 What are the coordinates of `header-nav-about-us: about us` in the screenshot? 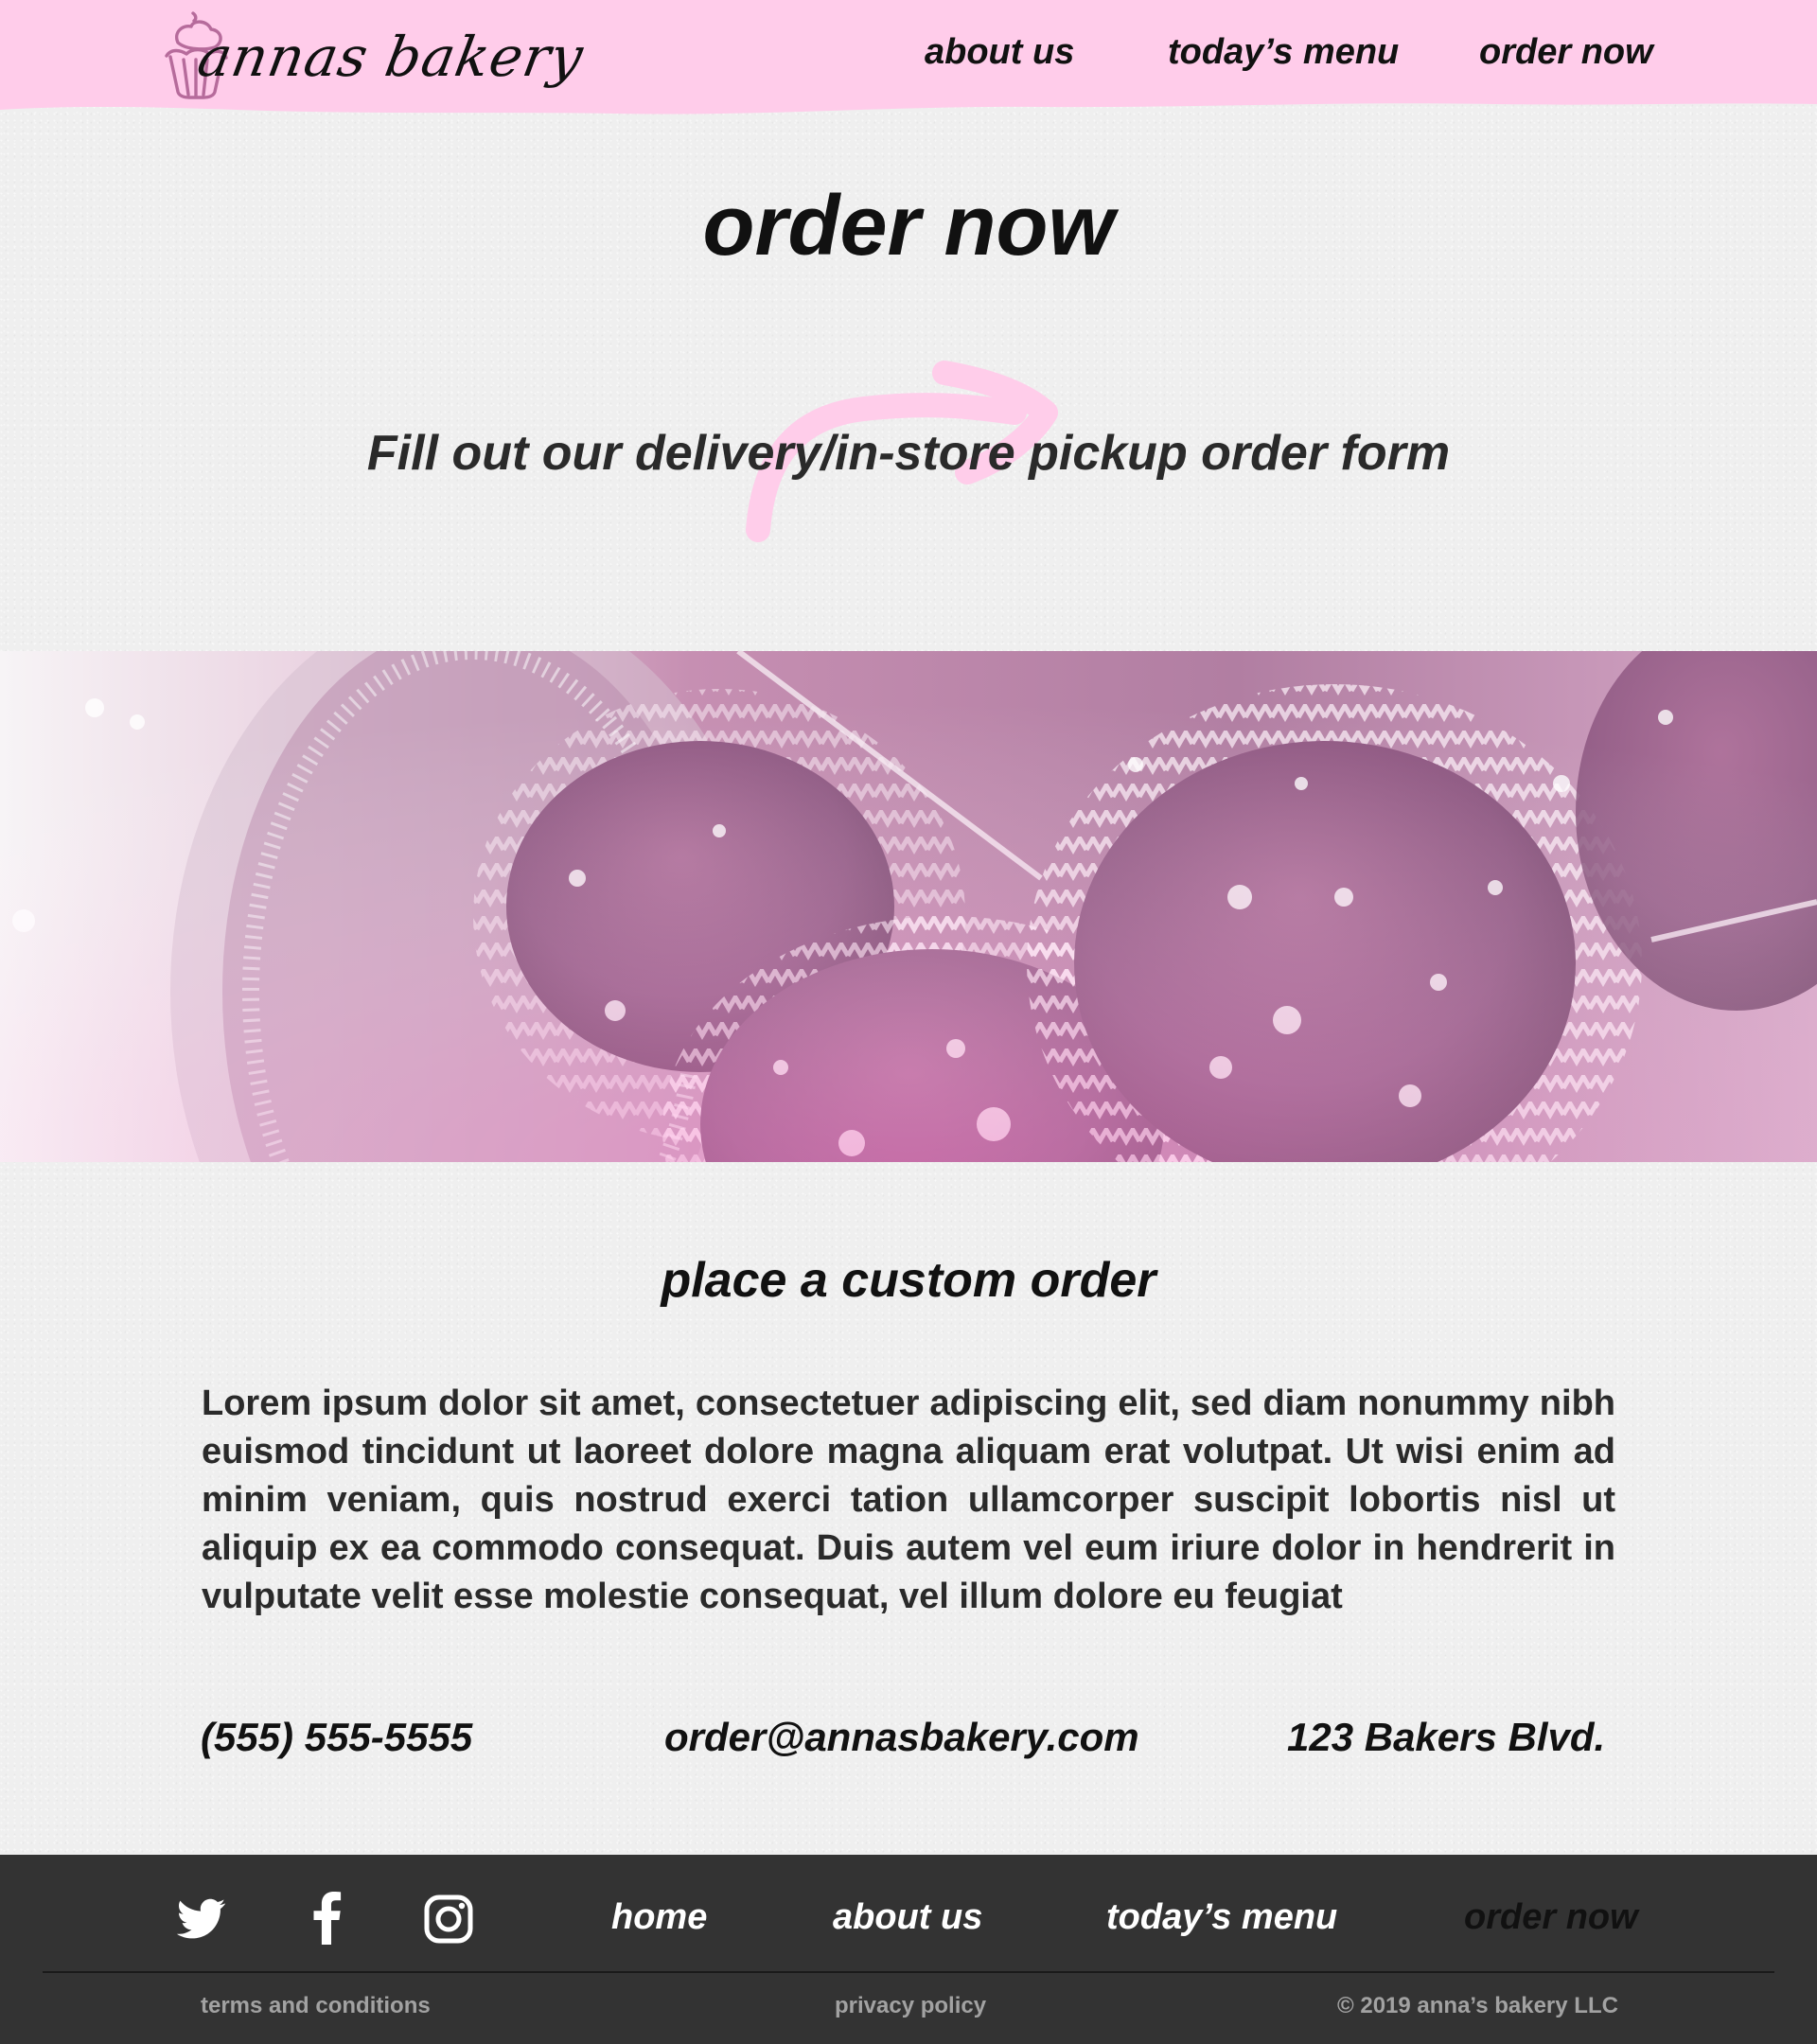 It's located at (1000, 56).